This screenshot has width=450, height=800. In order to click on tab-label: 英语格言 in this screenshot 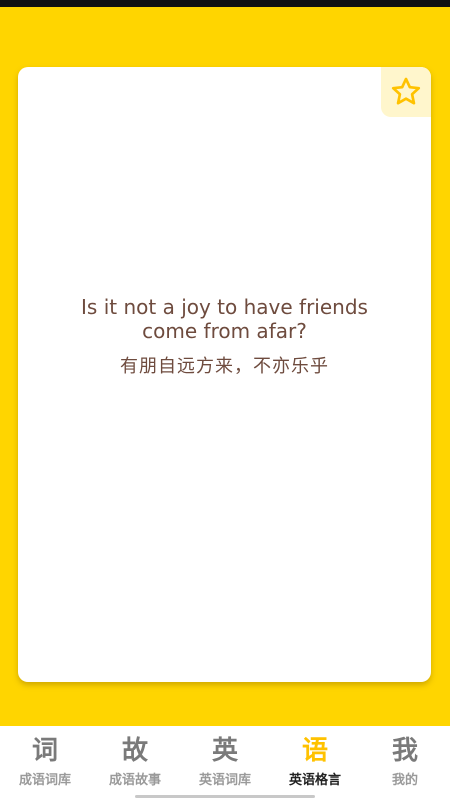, I will do `click(314, 780)`.